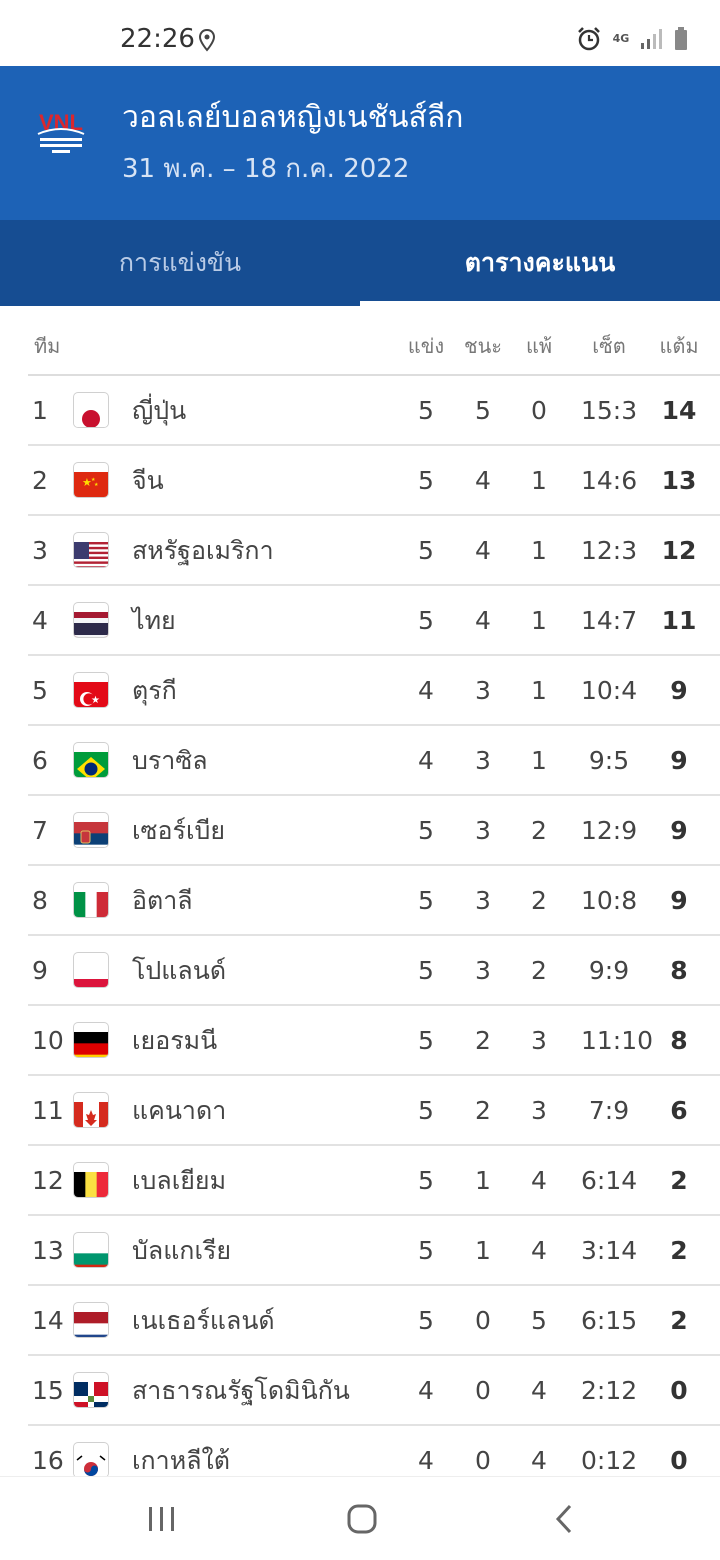  I want to click on south-korea-flag-icon, so click(91, 1459).